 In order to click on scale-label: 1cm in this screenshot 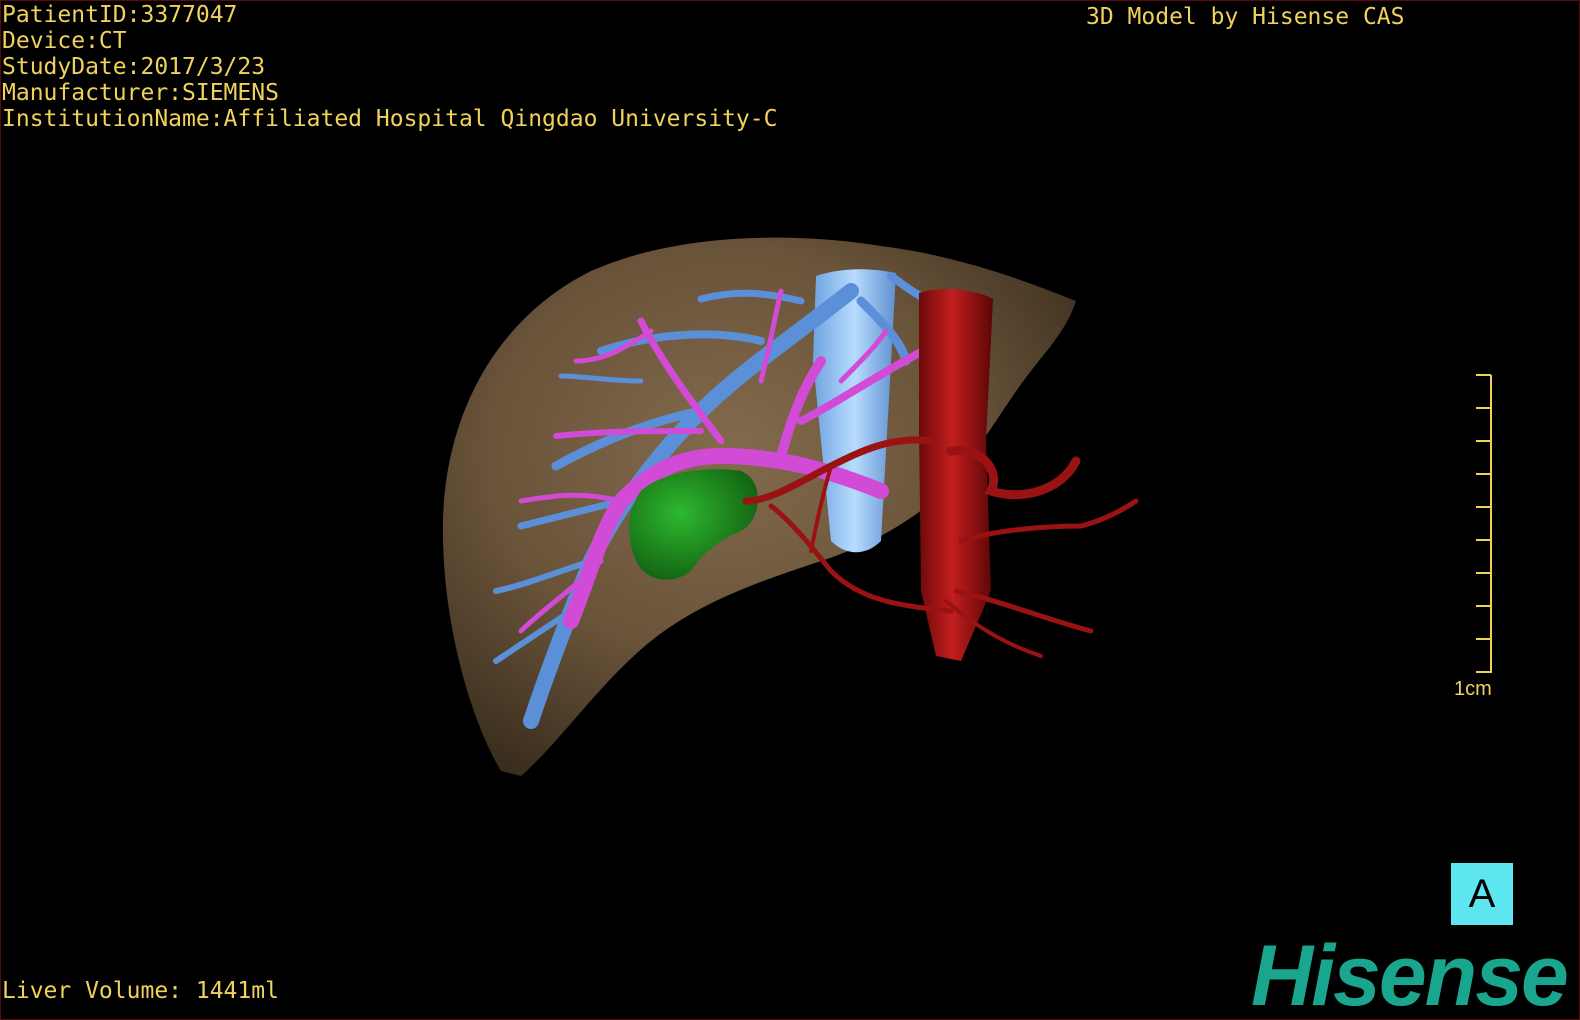, I will do `click(1473, 689)`.